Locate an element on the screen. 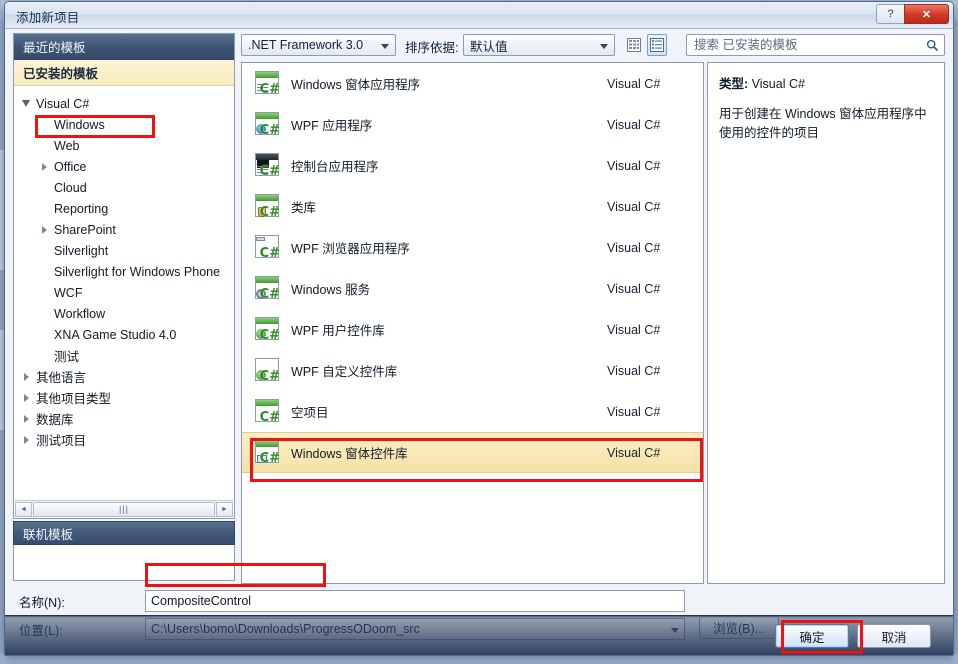  category-tree-item-label: 其他项目类型 is located at coordinates (74, 399).